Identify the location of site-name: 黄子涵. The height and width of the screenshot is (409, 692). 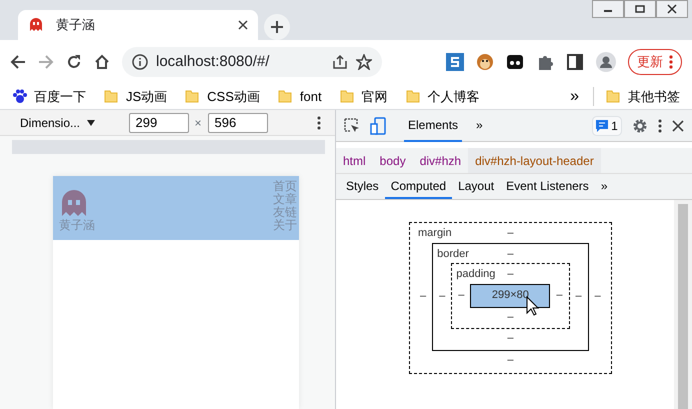
(77, 225).